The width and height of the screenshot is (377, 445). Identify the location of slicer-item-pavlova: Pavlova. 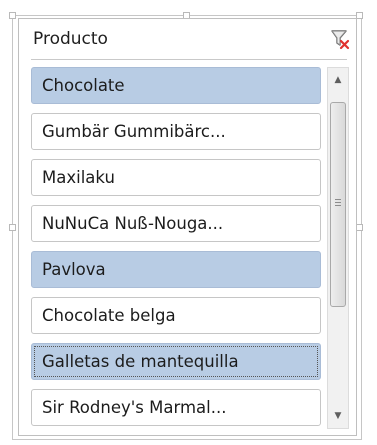
(176, 269).